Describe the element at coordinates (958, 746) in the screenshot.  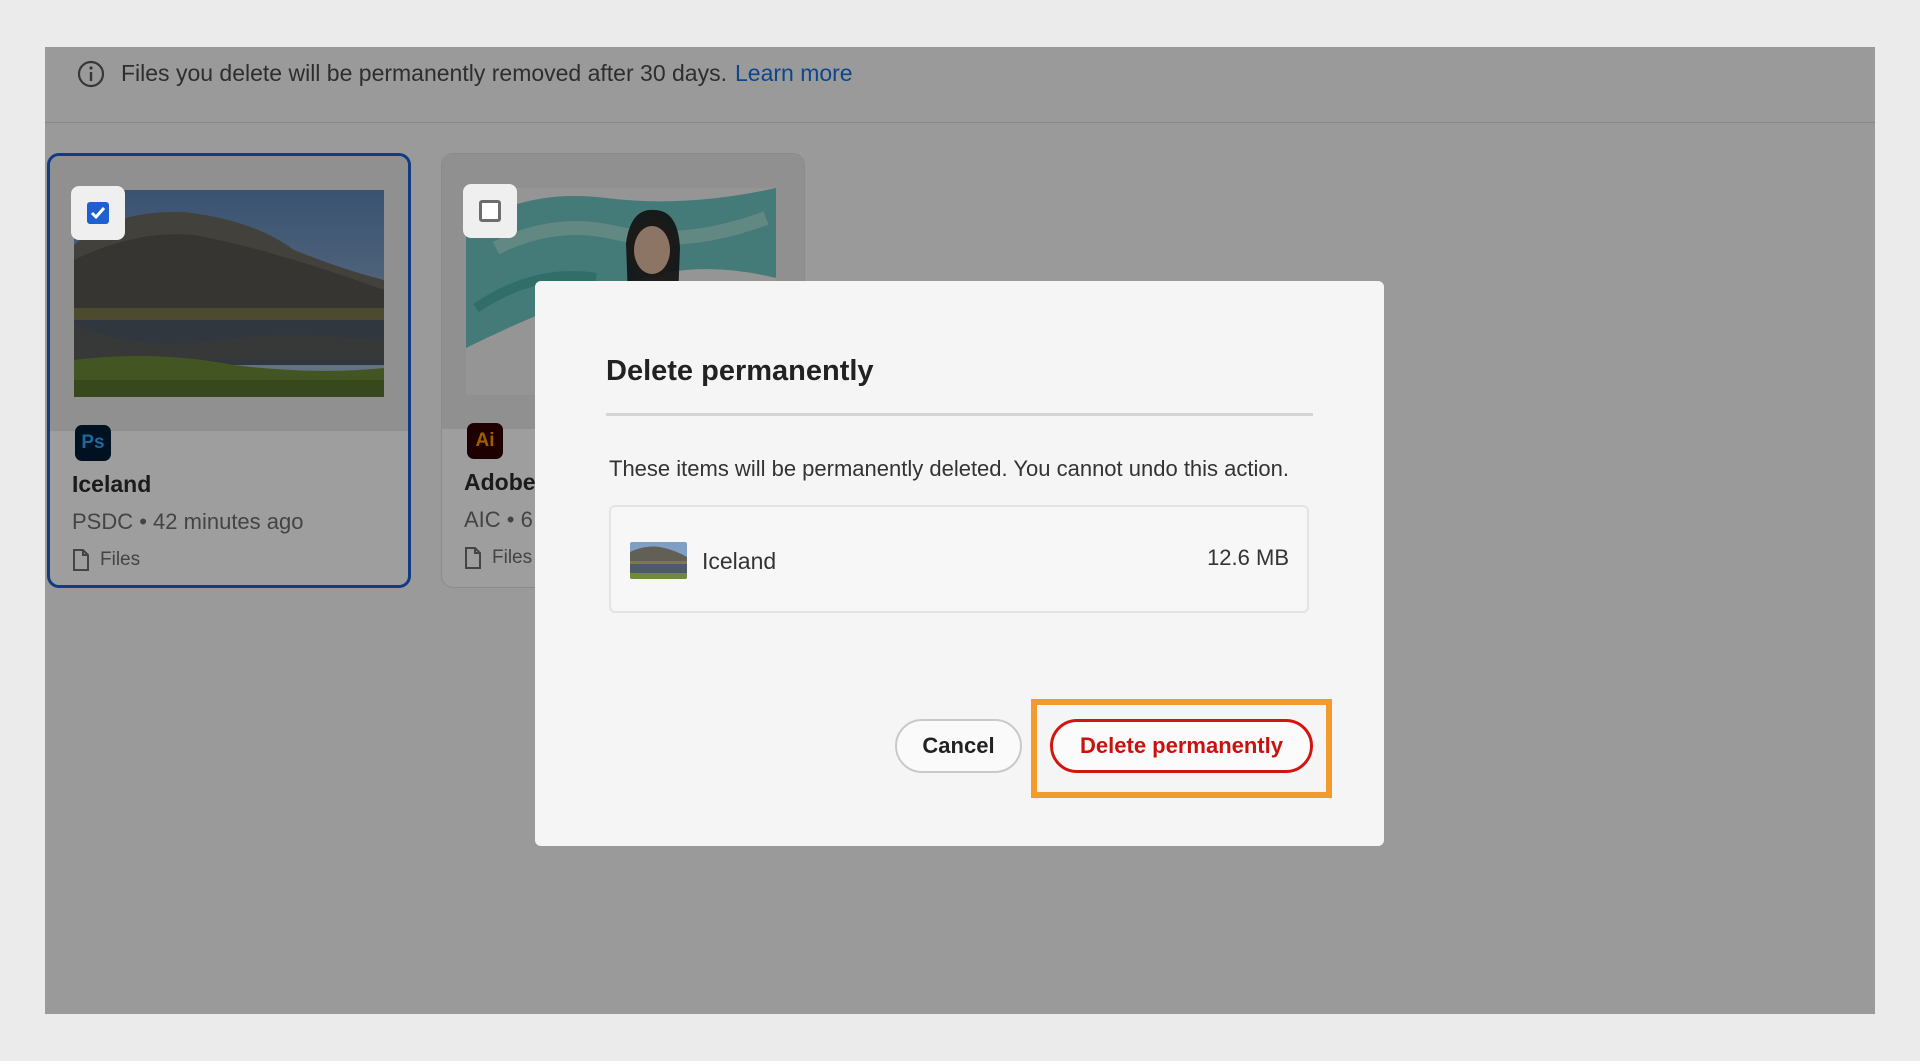
I see `cancel-button: Cancel` at that location.